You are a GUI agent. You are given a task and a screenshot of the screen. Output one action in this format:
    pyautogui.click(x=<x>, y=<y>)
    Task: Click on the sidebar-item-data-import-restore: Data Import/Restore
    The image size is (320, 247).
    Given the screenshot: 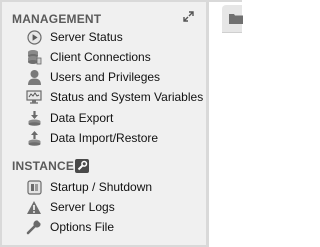 What is the action you would take?
    pyautogui.click(x=115, y=138)
    